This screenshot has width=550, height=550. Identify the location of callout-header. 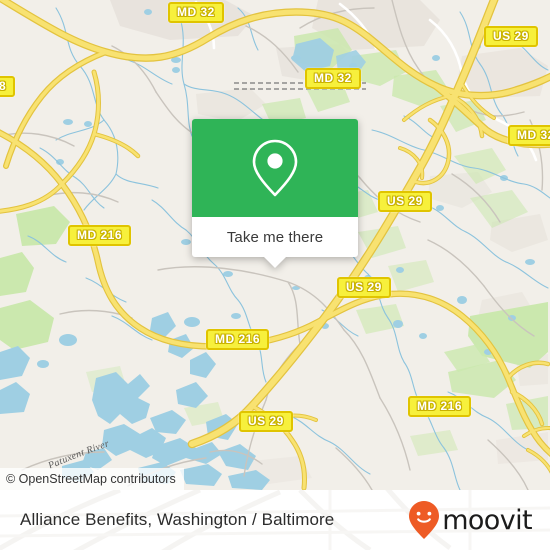
(275, 168).